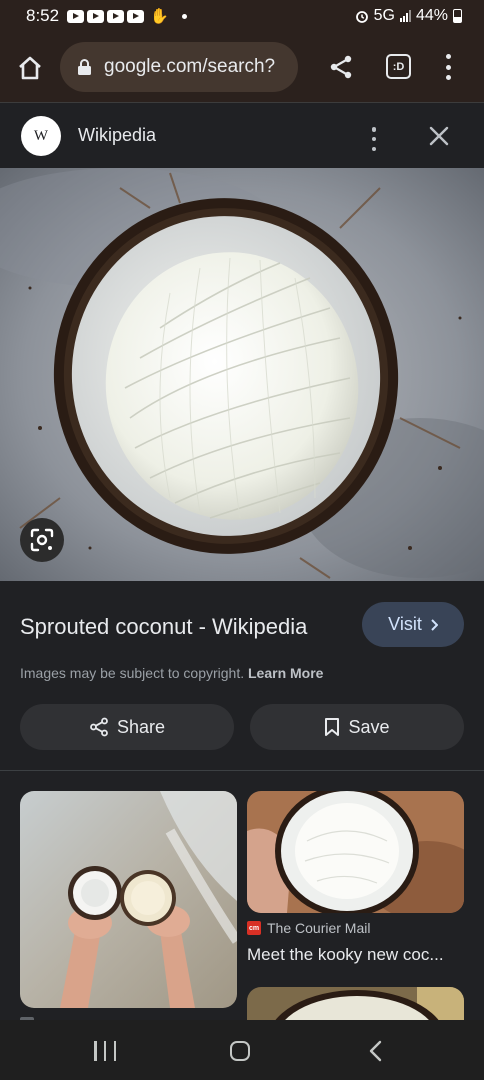 This screenshot has height=1080, width=484. Describe the element at coordinates (448, 67) in the screenshot. I see `browser-menu-icon` at that location.